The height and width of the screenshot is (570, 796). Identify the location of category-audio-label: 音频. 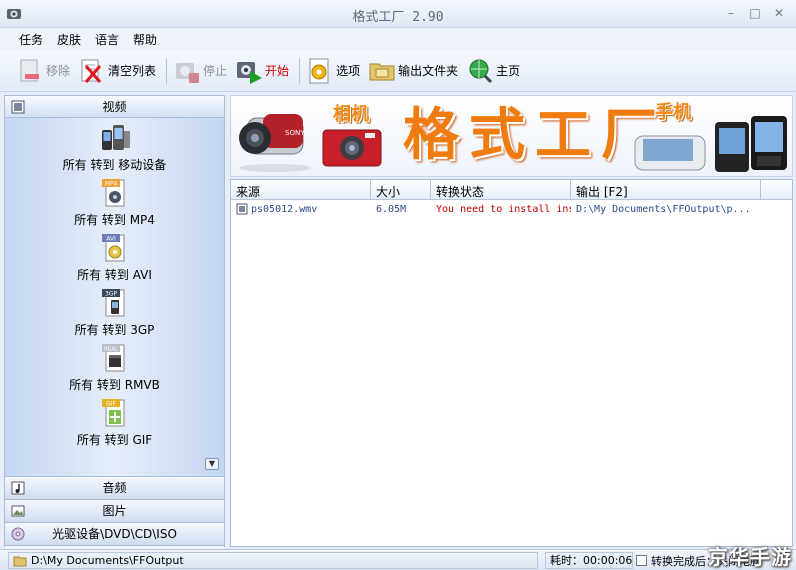
(114, 488).